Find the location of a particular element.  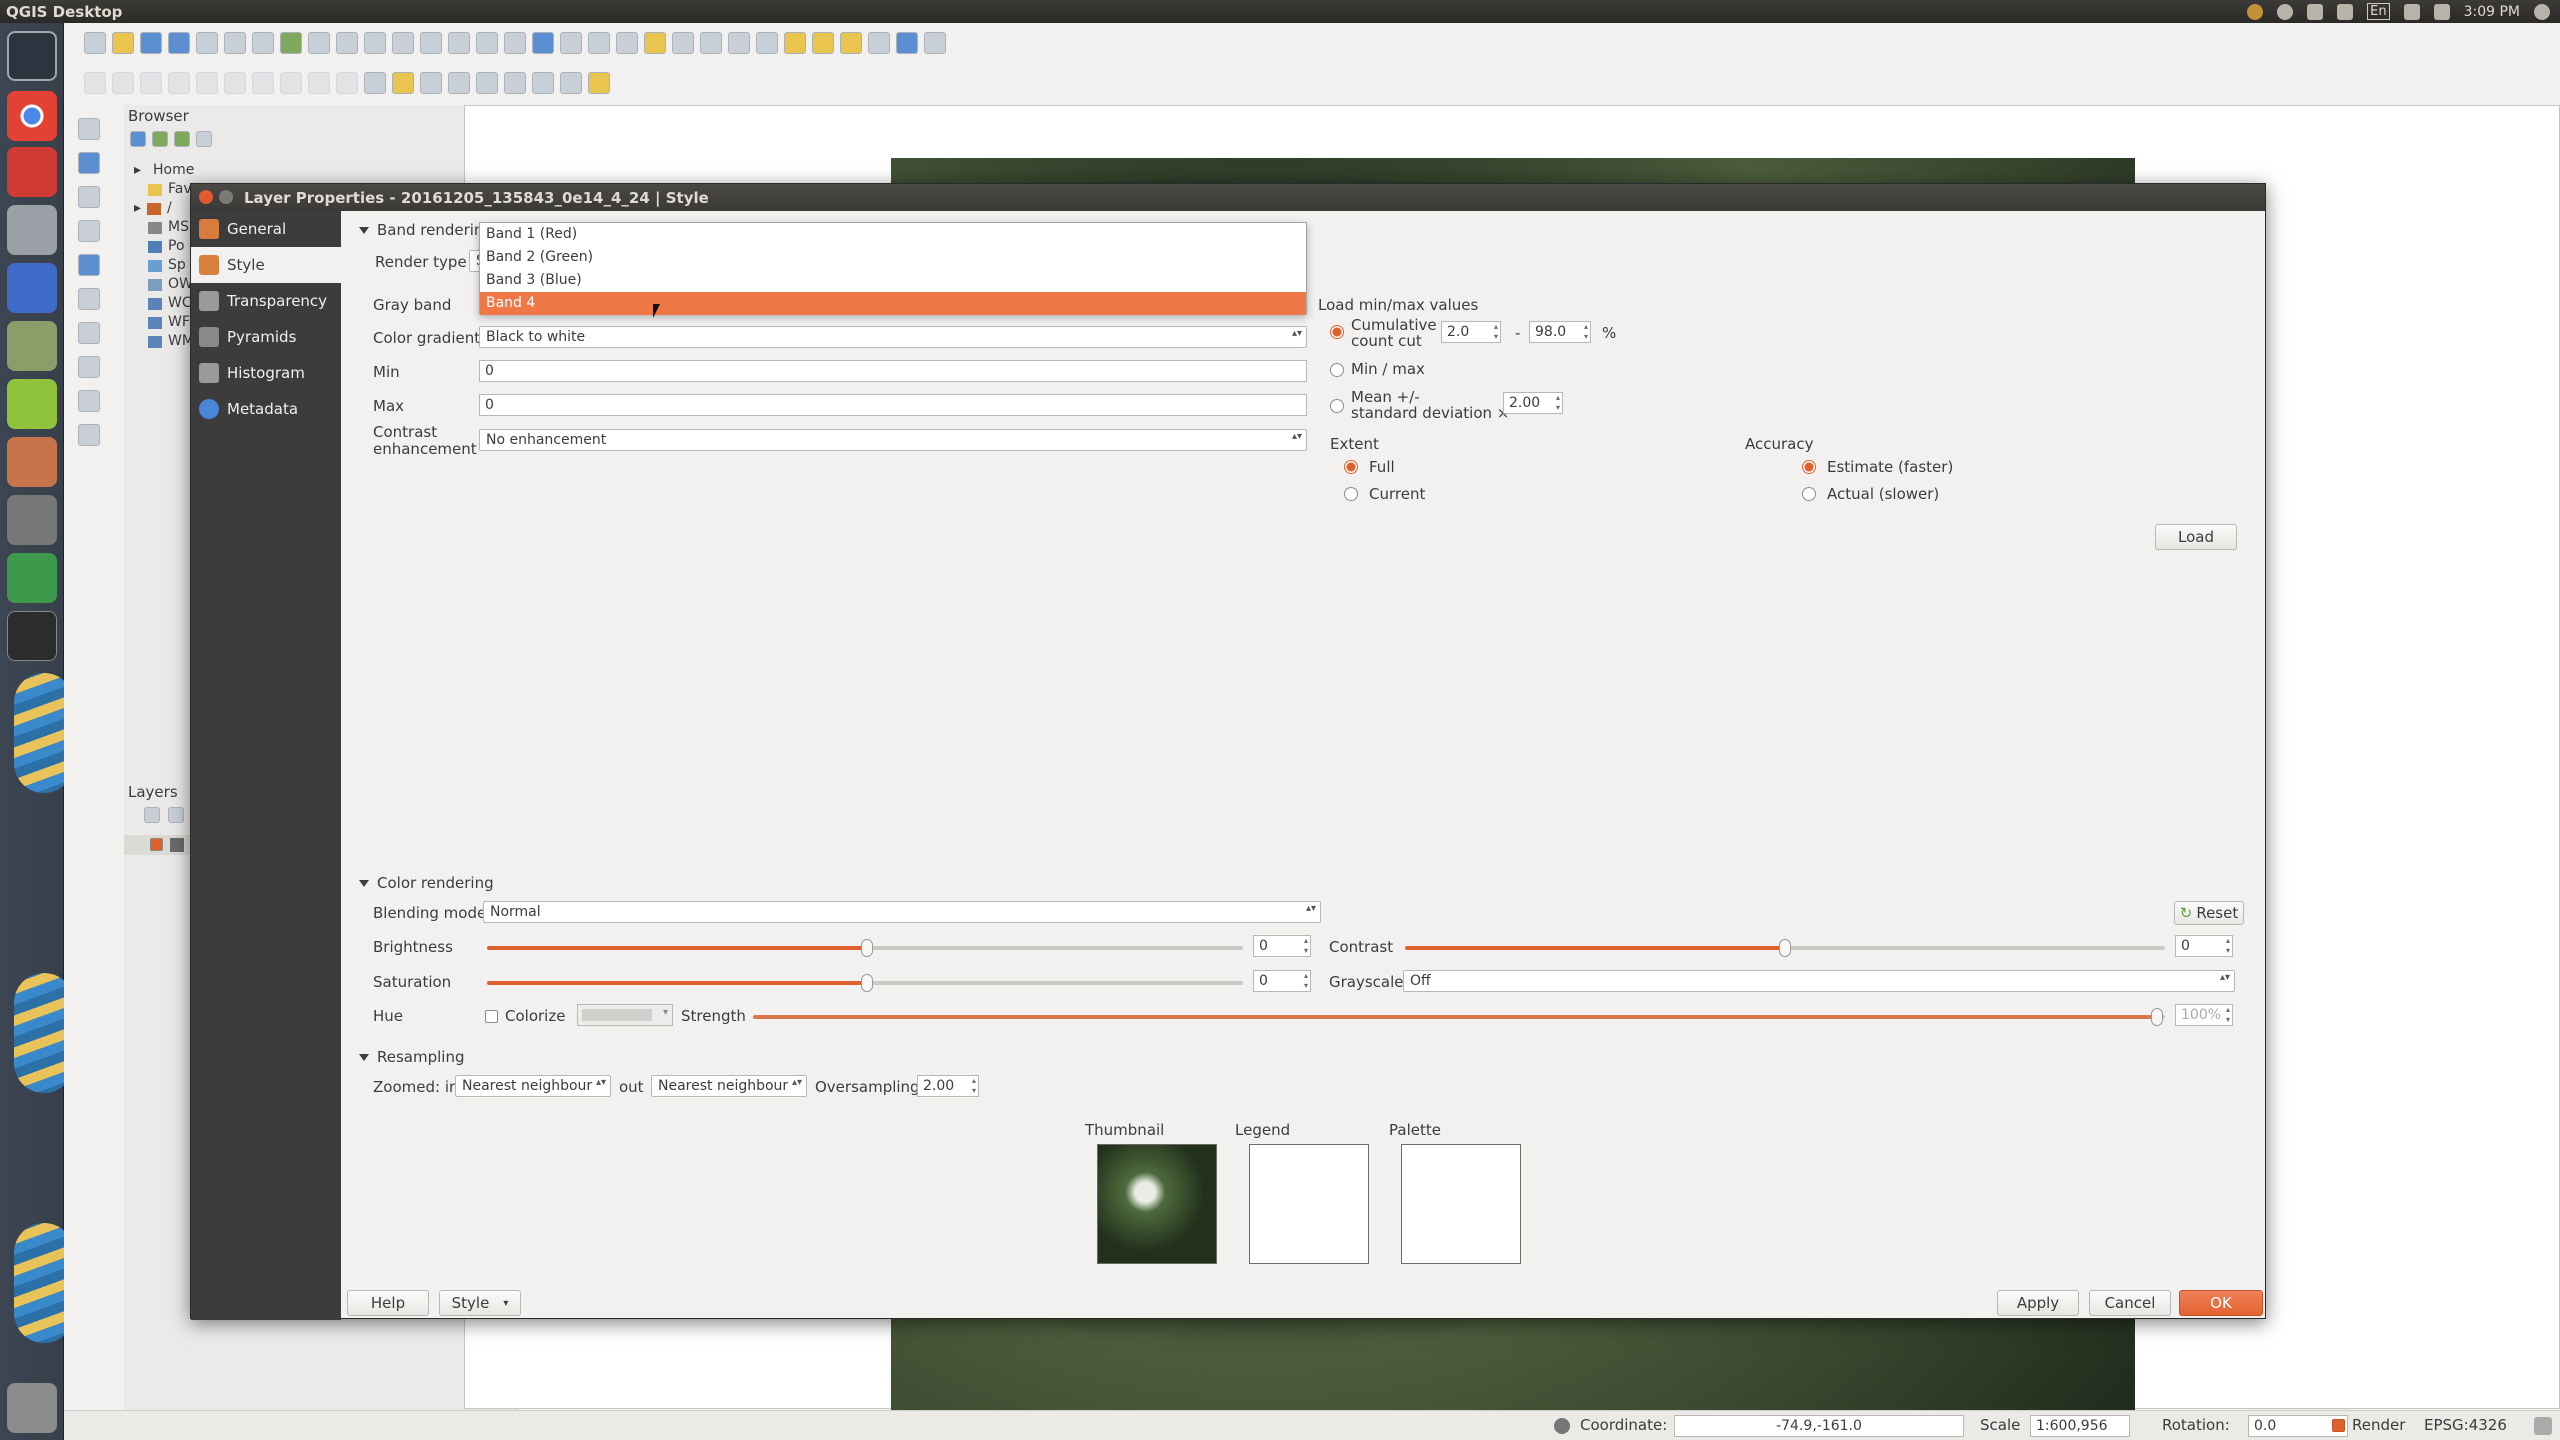

saturation-handle is located at coordinates (867, 983).